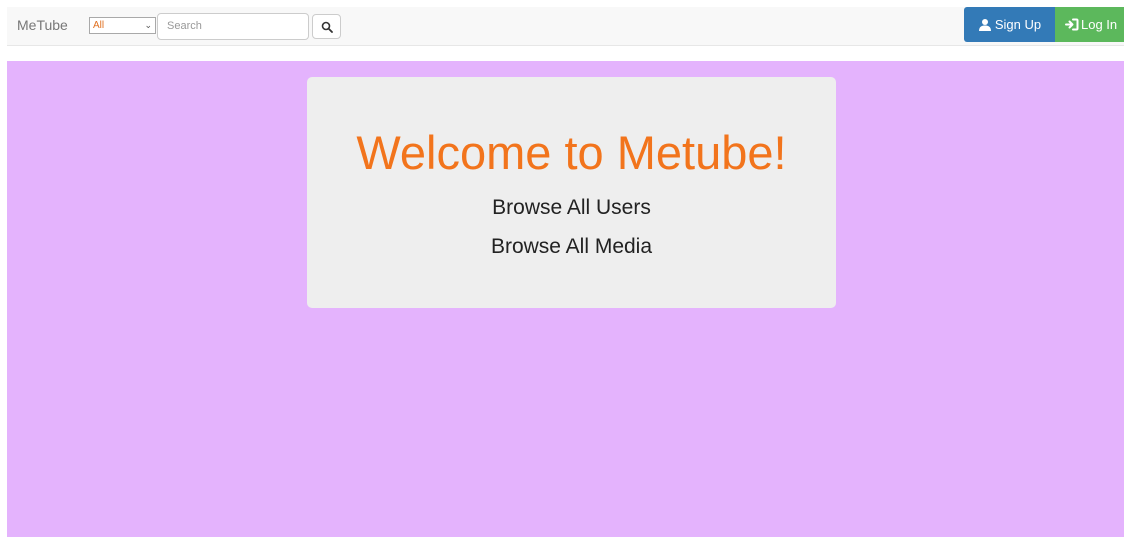 This screenshot has height=537, width=1124. I want to click on search-icon, so click(327, 27).